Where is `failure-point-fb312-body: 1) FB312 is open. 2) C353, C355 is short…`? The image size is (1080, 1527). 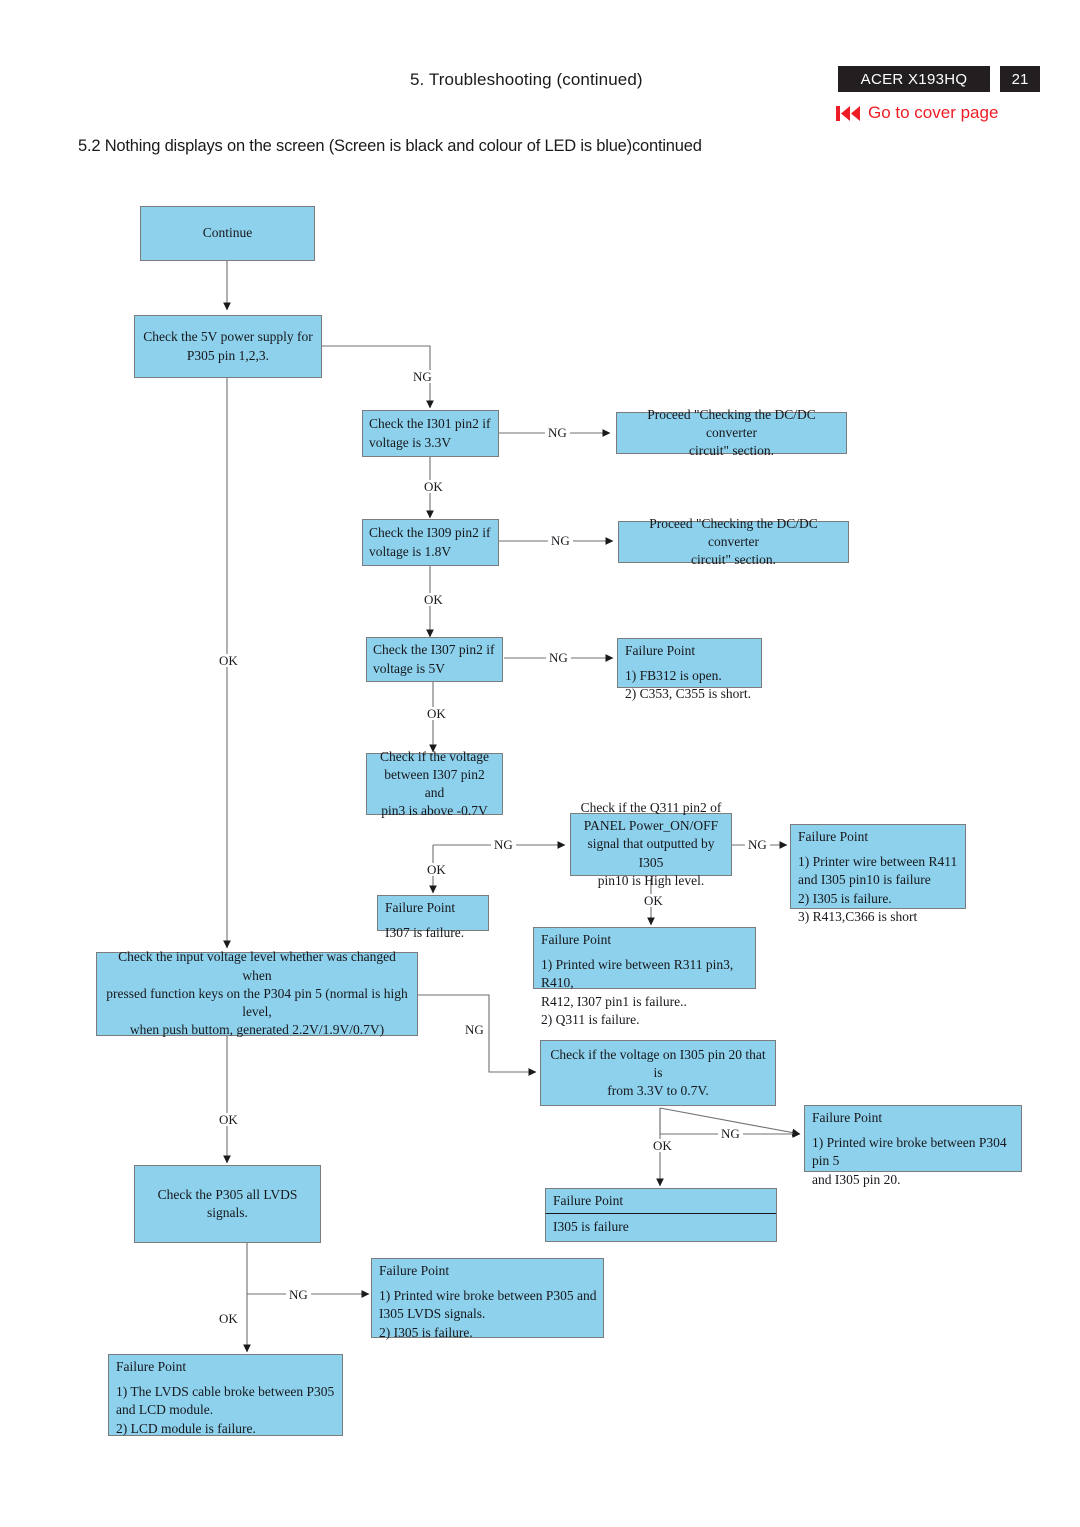 failure-point-fb312-body: 1) FB312 is open. 2) C353, C355 is short… is located at coordinates (688, 684).